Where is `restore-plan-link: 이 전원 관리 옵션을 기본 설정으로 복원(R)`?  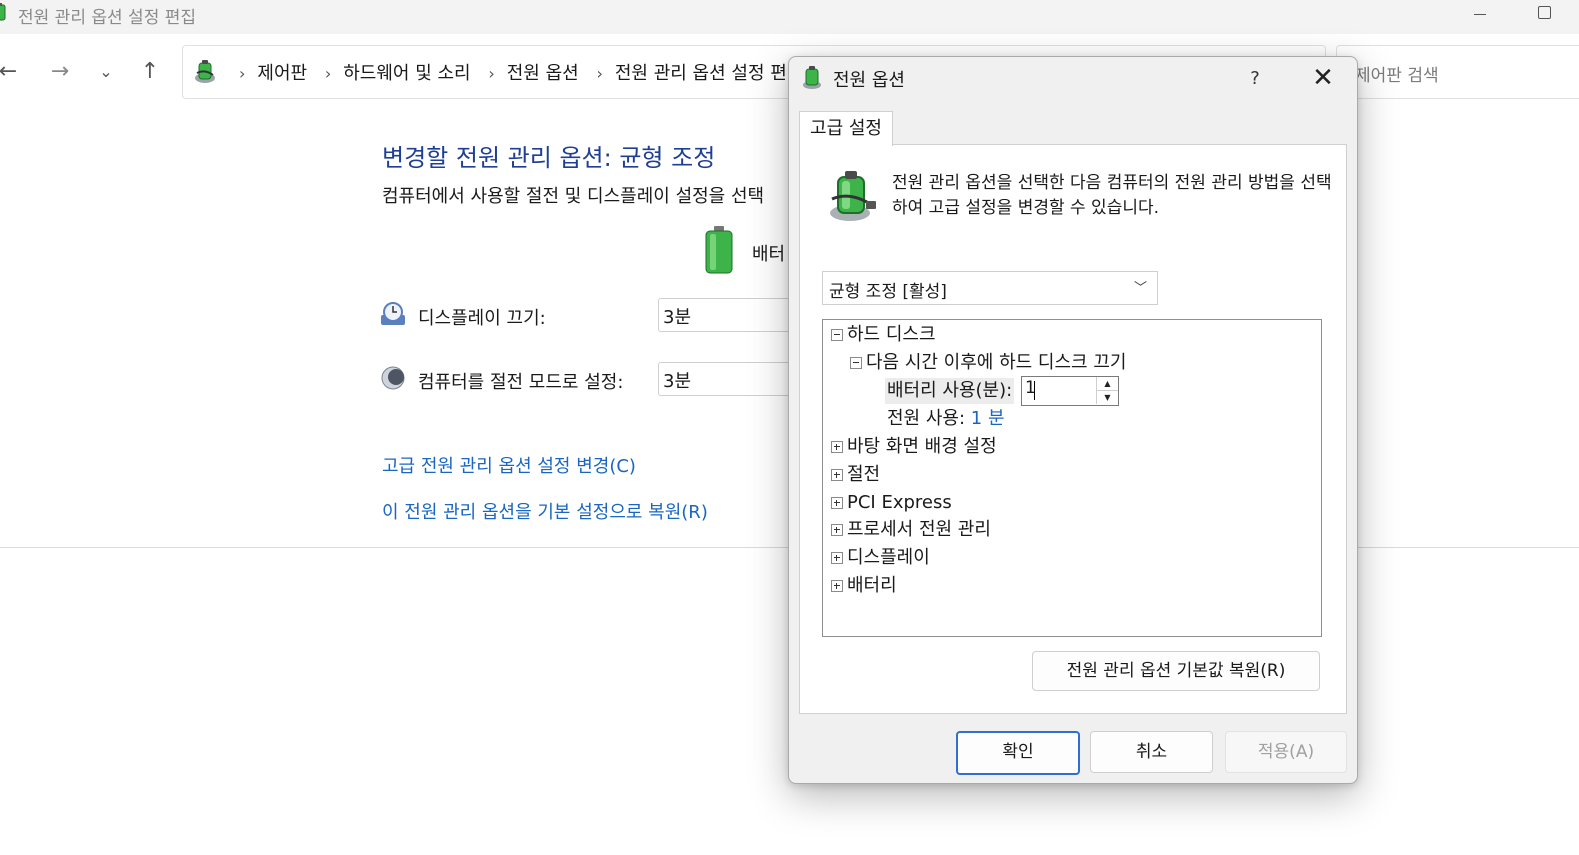 restore-plan-link: 이 전원 관리 옵션을 기본 설정으로 복원(R) is located at coordinates (545, 511).